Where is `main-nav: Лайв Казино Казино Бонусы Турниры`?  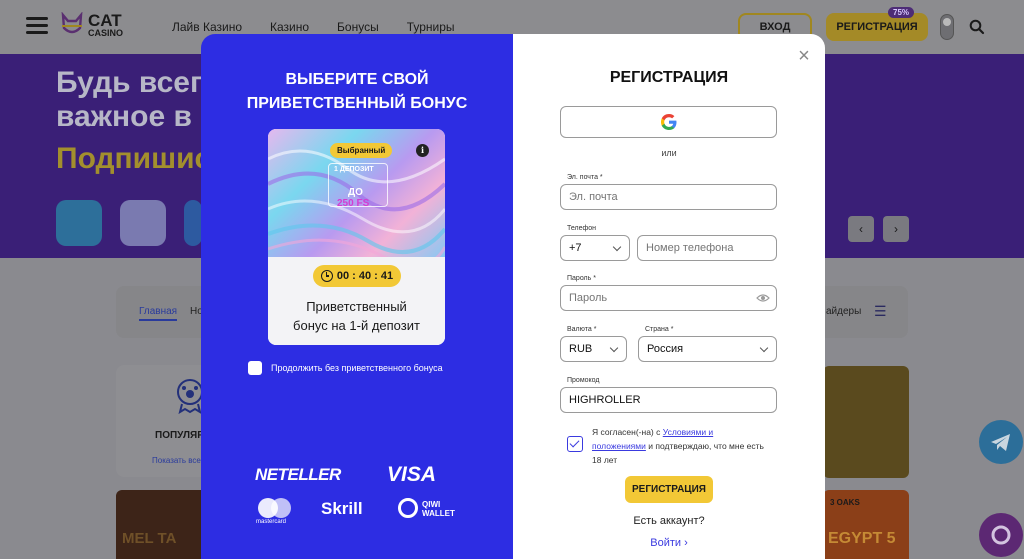 main-nav: Лайв Казино Казино Бонусы Турниры is located at coordinates (313, 27).